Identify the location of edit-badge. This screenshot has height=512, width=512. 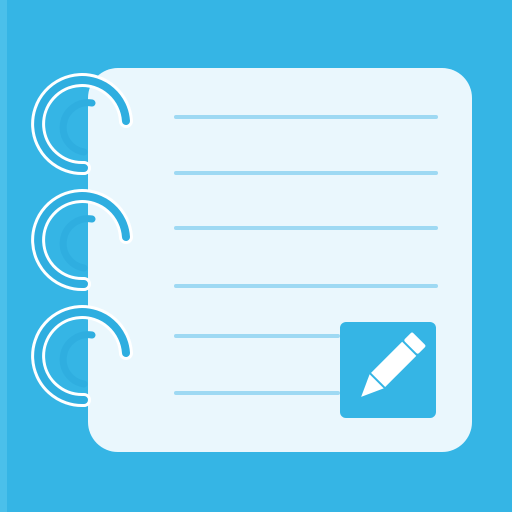
(388, 370).